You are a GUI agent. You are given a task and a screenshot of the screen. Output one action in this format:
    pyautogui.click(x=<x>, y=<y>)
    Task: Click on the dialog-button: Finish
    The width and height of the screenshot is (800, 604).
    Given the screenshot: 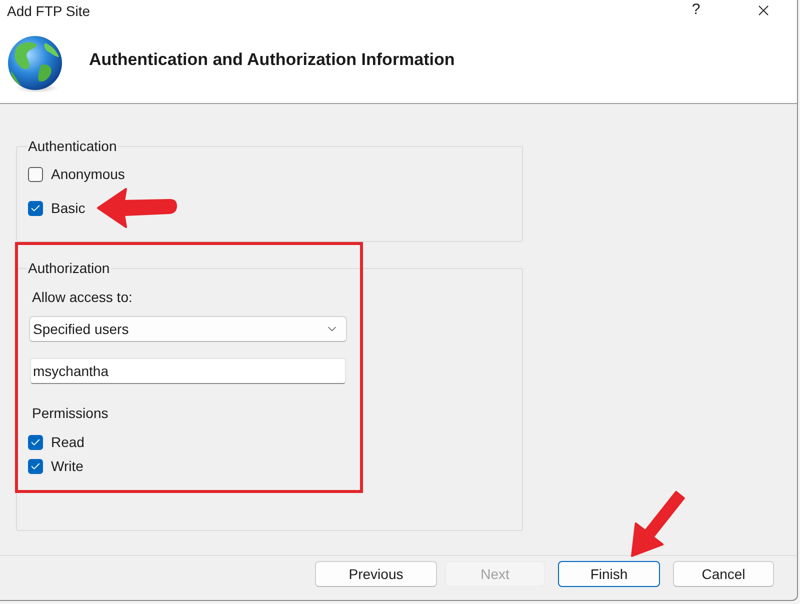 What is the action you would take?
    pyautogui.click(x=609, y=574)
    